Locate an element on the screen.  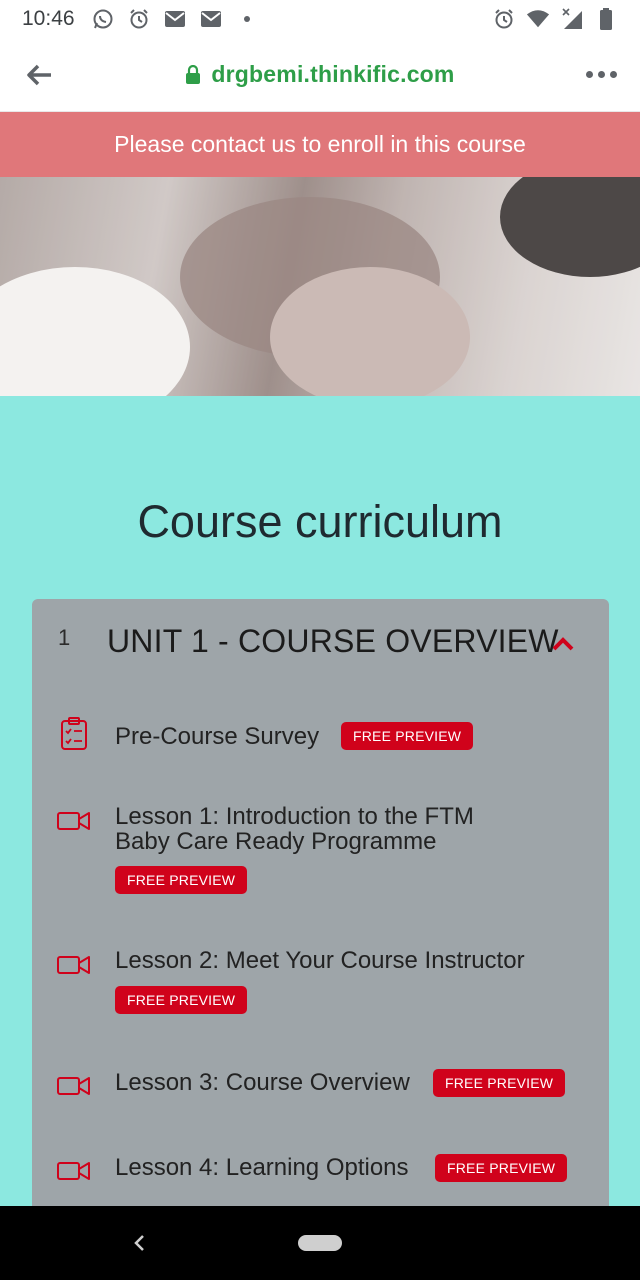
status-time: 10:46 is located at coordinates (48, 18).